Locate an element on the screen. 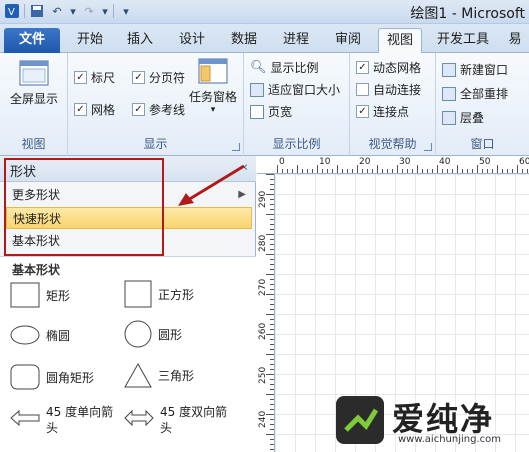 This screenshot has width=529, height=452. dropdown-small-icon: ▾ is located at coordinates (73, 11).